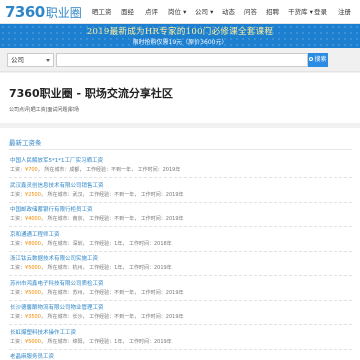  Describe the element at coordinates (33, 219) in the screenshot. I see `salary-value: ¥4000` at that location.